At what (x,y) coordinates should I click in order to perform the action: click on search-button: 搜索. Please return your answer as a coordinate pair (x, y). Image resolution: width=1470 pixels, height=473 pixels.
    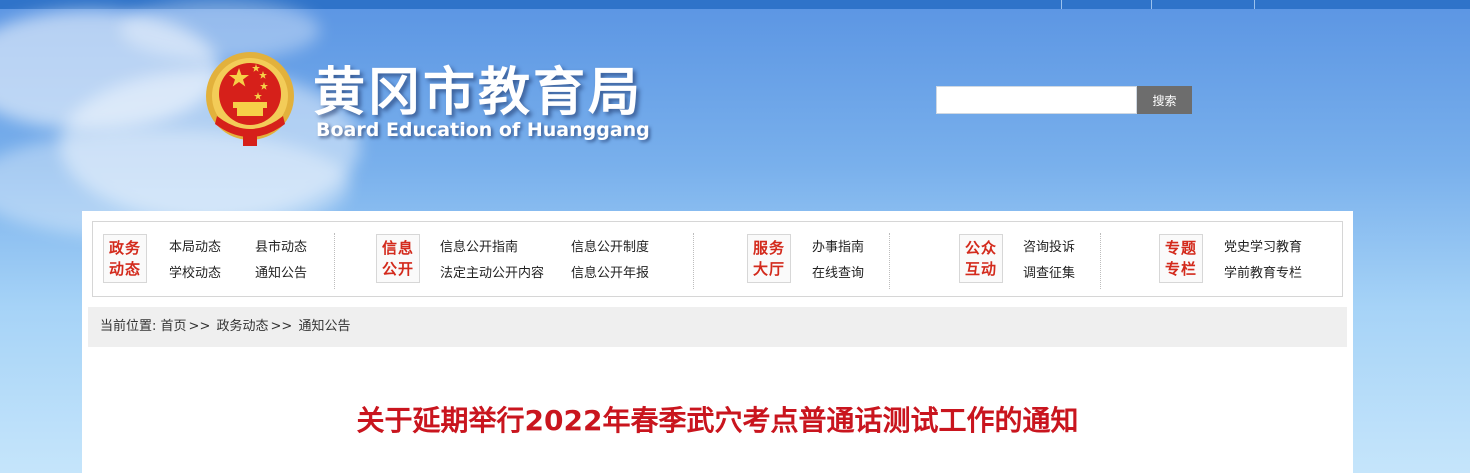
    Looking at the image, I should click on (1164, 100).